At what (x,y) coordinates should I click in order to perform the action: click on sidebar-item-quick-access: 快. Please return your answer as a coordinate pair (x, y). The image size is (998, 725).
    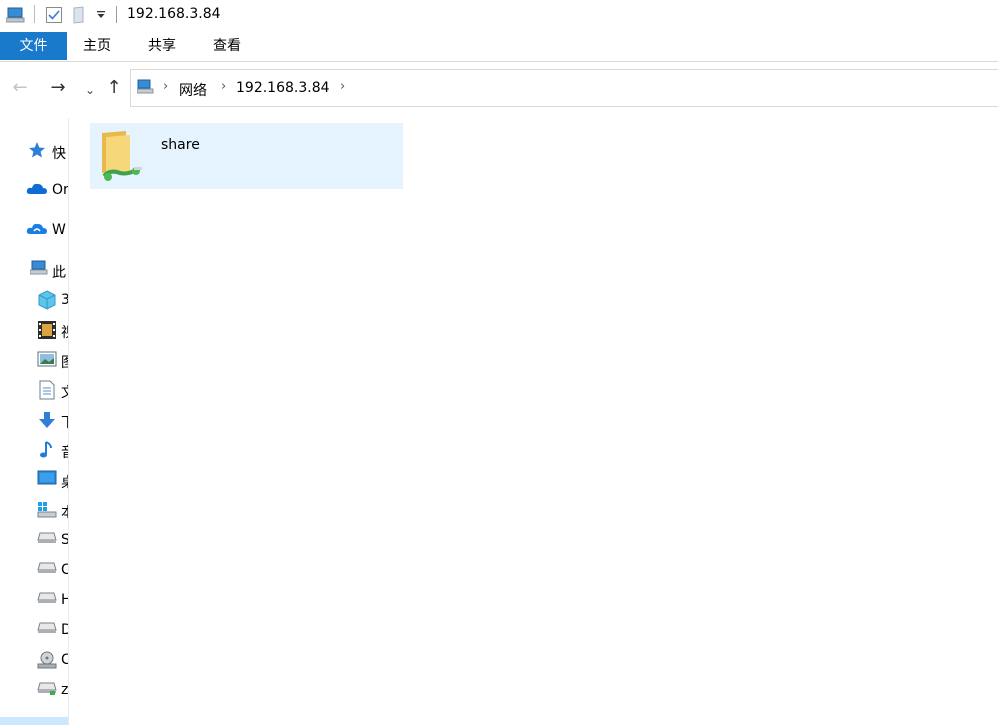
    Looking at the image, I should click on (34, 151).